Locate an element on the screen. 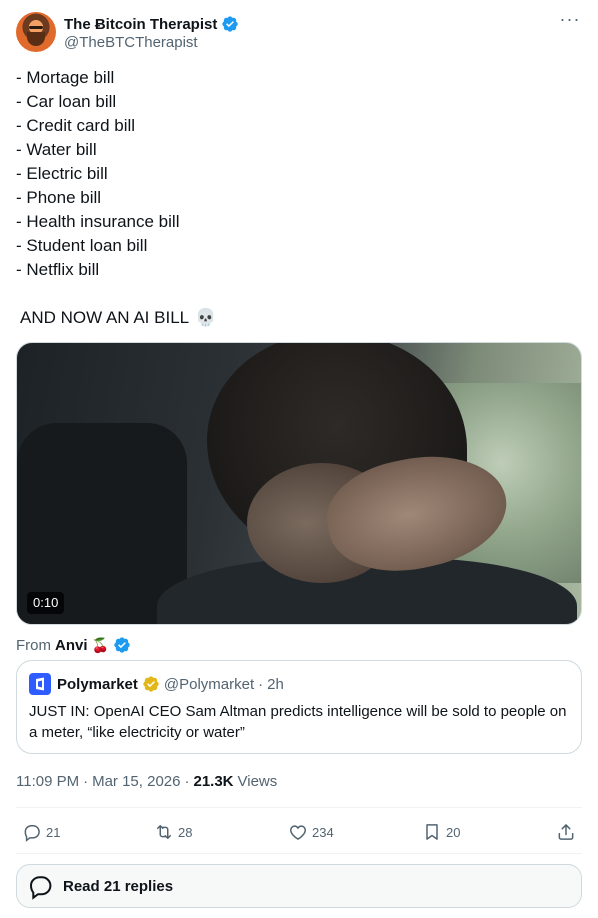  quoted-tweet-header: Polymarket @Polymarket · 2h is located at coordinates (156, 684).